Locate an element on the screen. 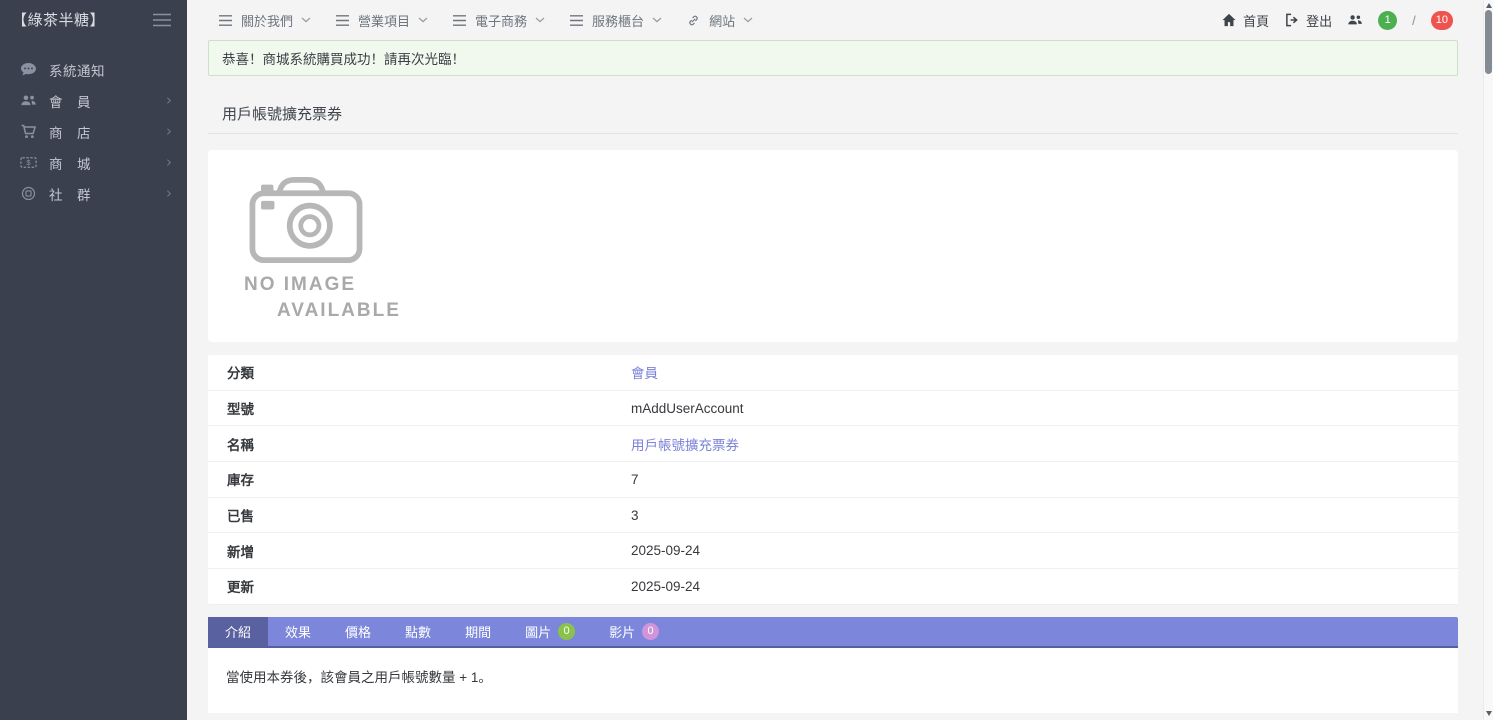 The width and height of the screenshot is (1493, 720). community-icon is located at coordinates (28, 193).